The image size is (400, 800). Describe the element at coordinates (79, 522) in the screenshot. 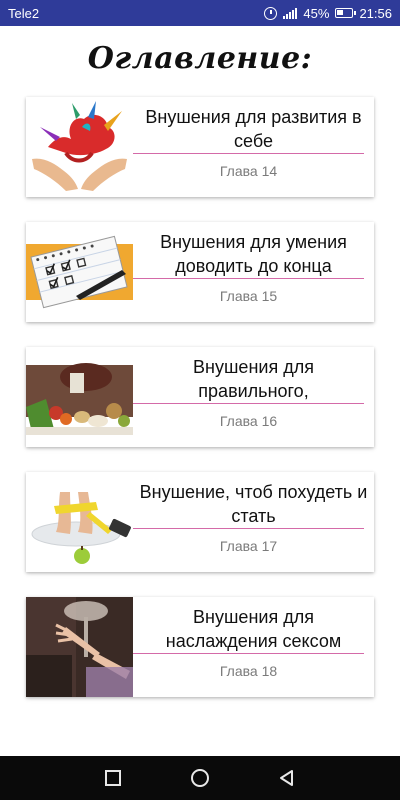

I see `chapter-image-scale-measuring-tape` at that location.